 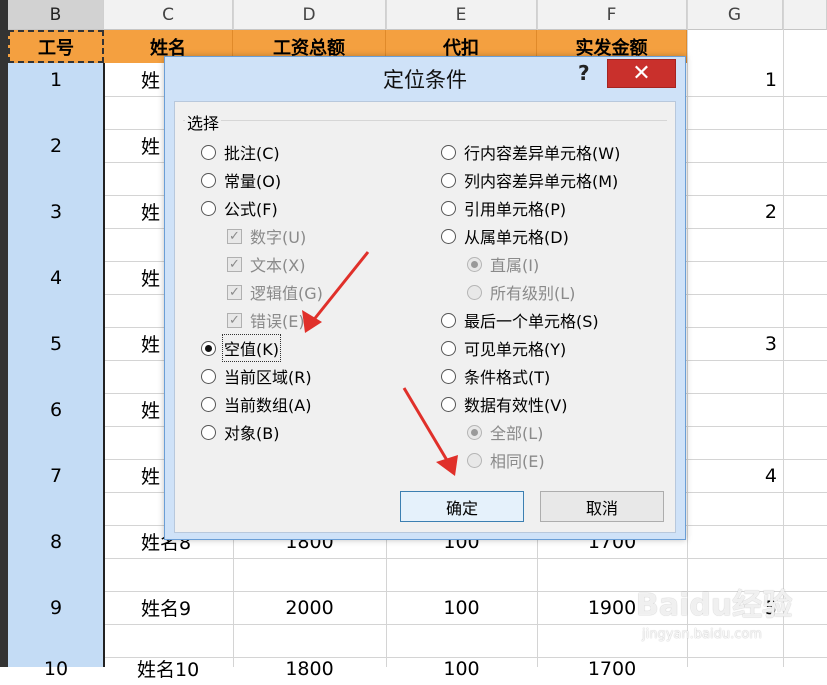 I want to click on annotation-arrows, so click(x=380, y=363).